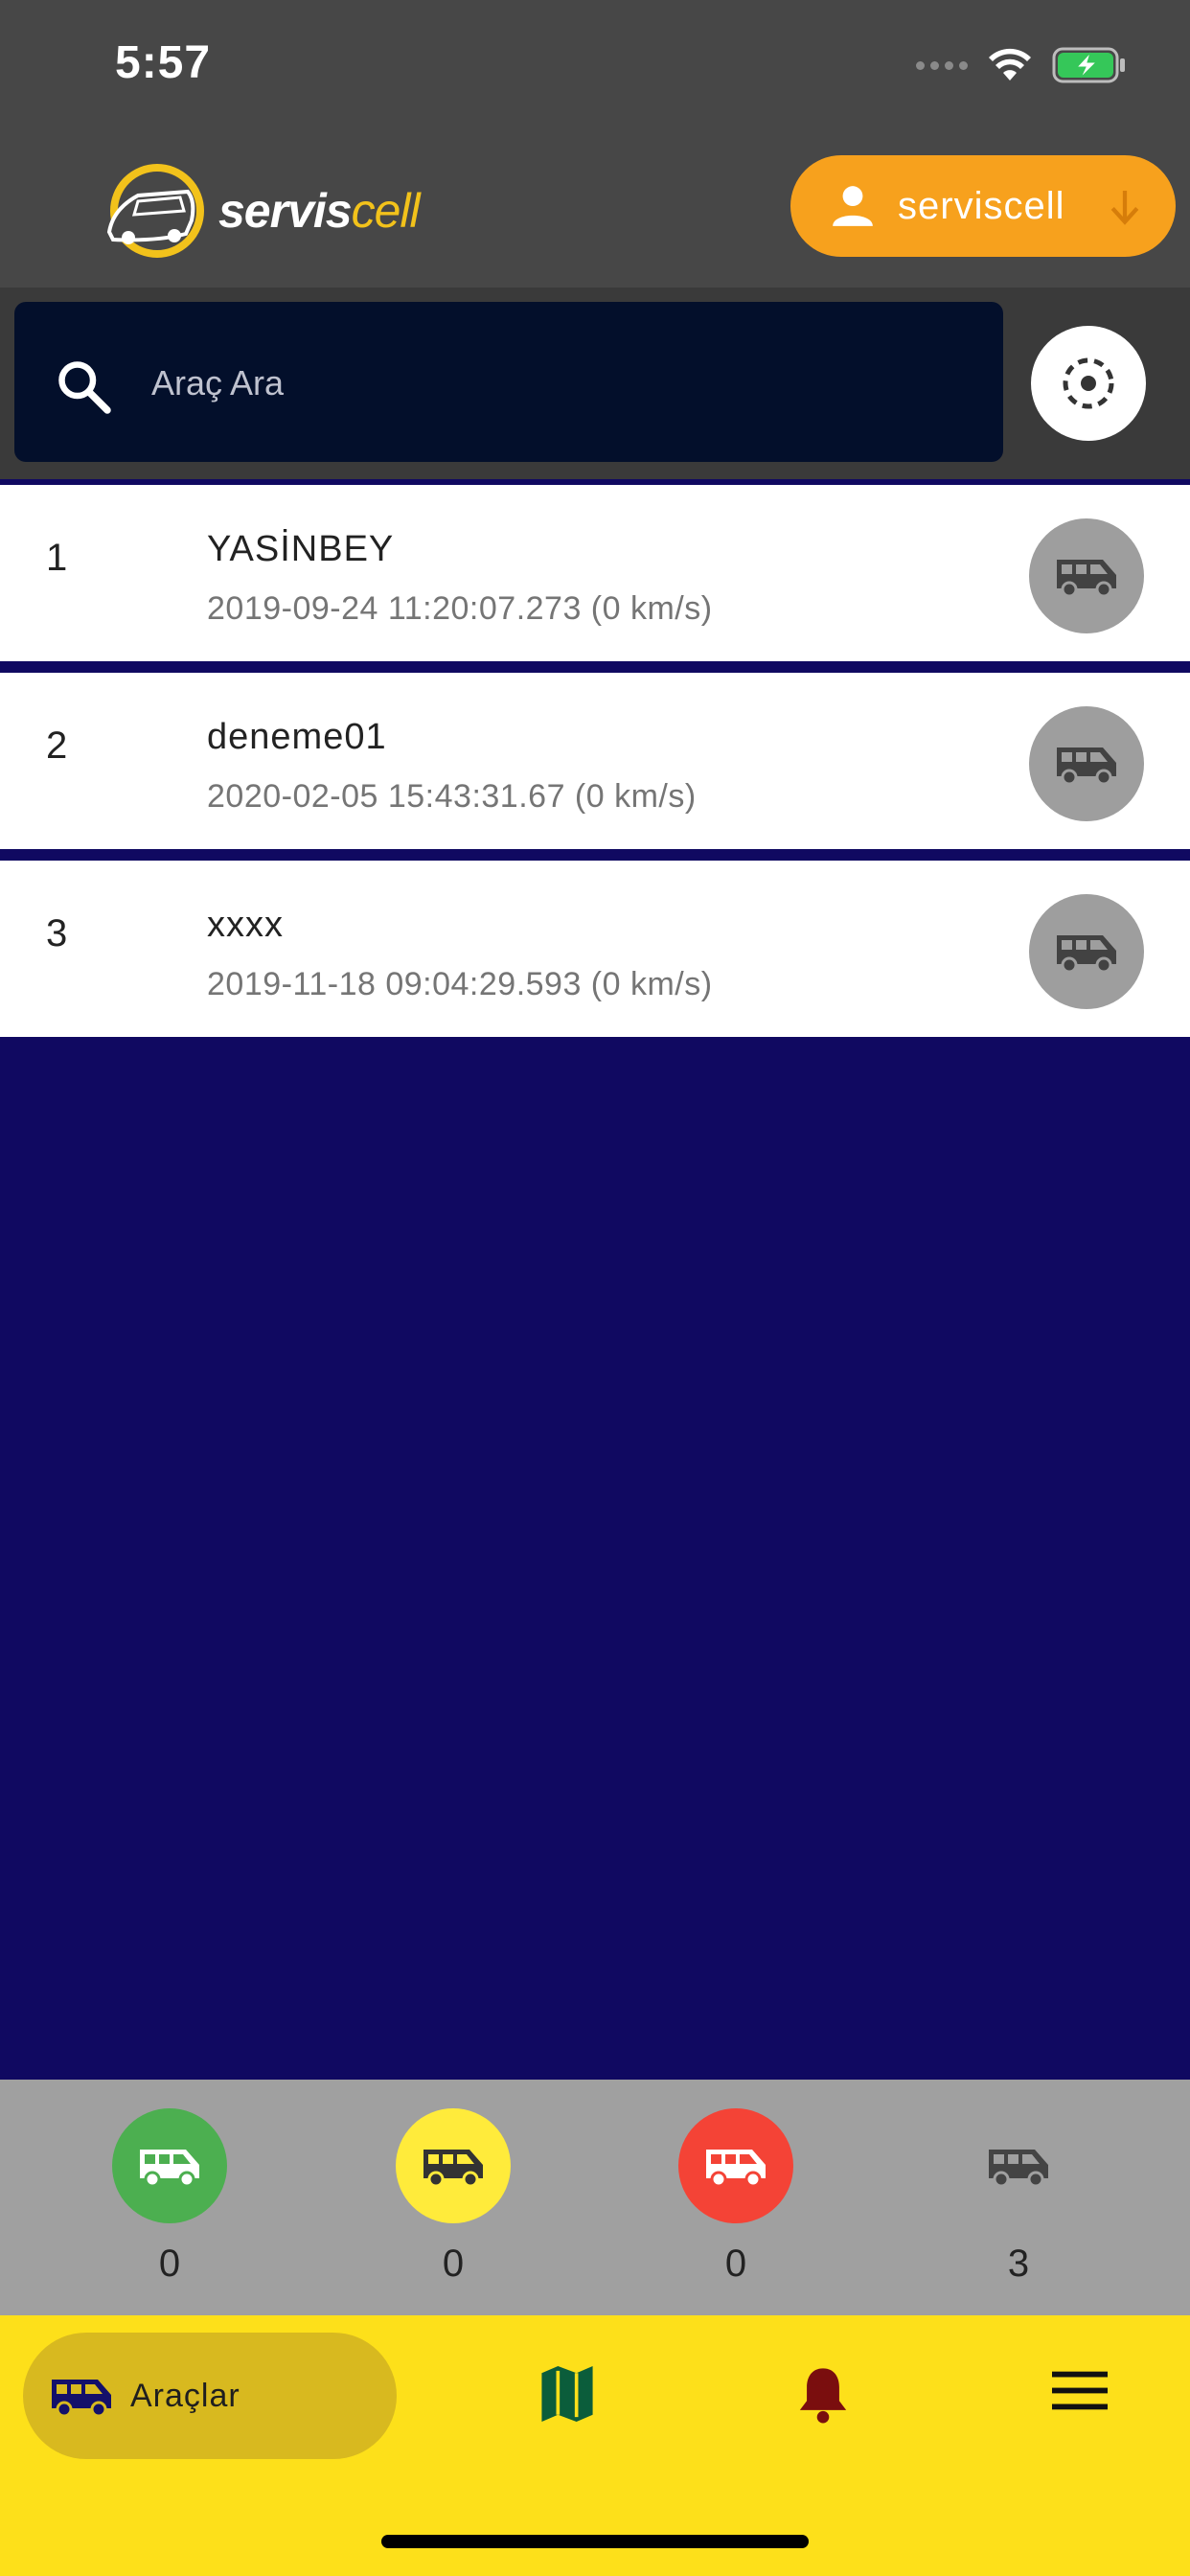 This screenshot has height=2576, width=1190. Describe the element at coordinates (452, 796) in the screenshot. I see `list-item-meta: 2020-02-05 15:43:31.67 (0 km/s)` at that location.